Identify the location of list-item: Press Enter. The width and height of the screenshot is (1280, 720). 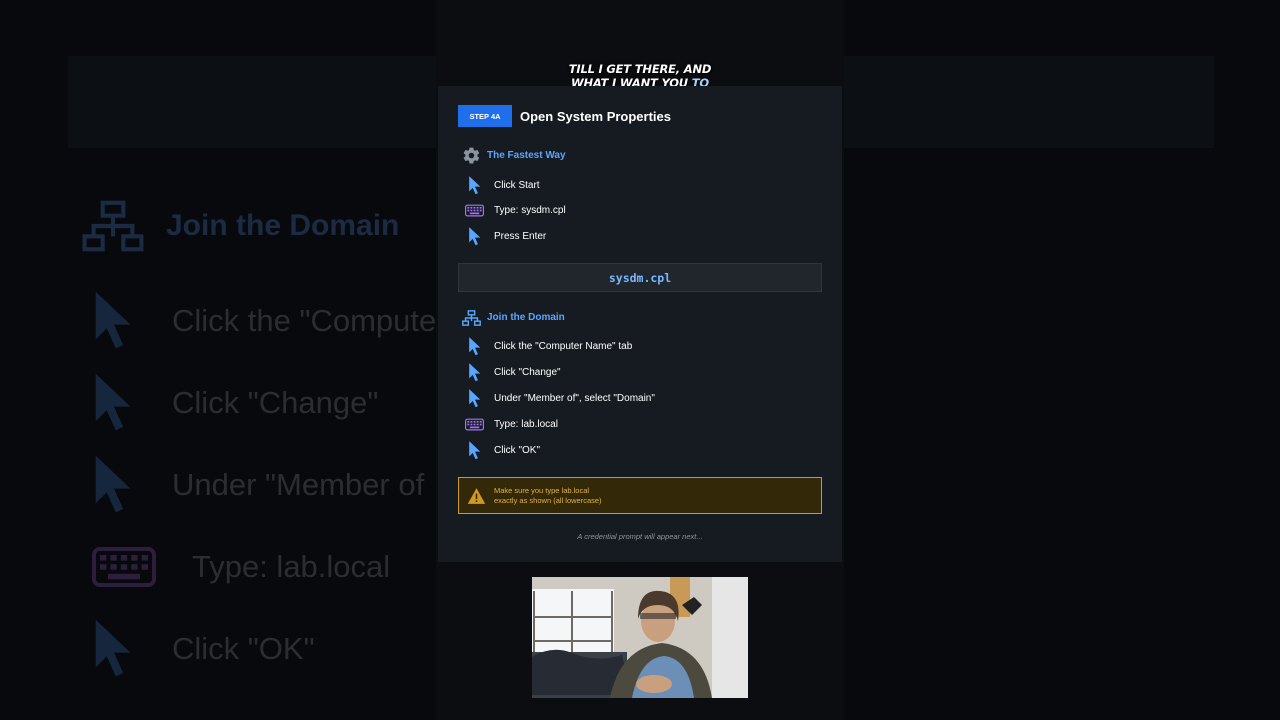
(505, 236).